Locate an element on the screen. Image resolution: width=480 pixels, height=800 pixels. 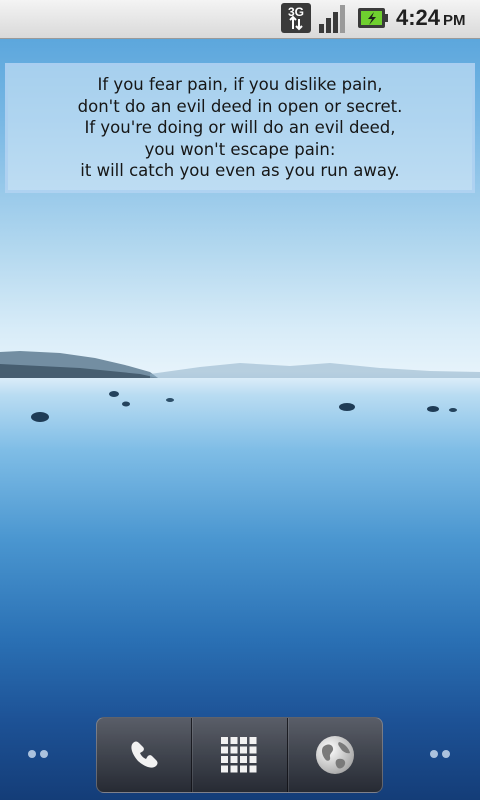
phone-icon is located at coordinates (144, 754).